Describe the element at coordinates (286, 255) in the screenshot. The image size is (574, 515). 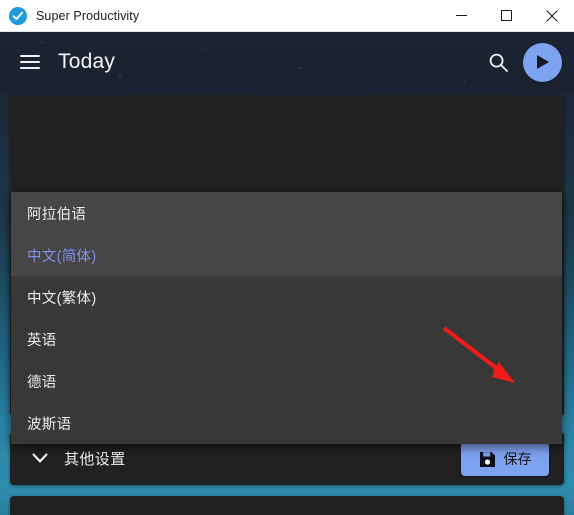
I see `dropdown-option-chinese-simplified: 中文(简体)` at that location.